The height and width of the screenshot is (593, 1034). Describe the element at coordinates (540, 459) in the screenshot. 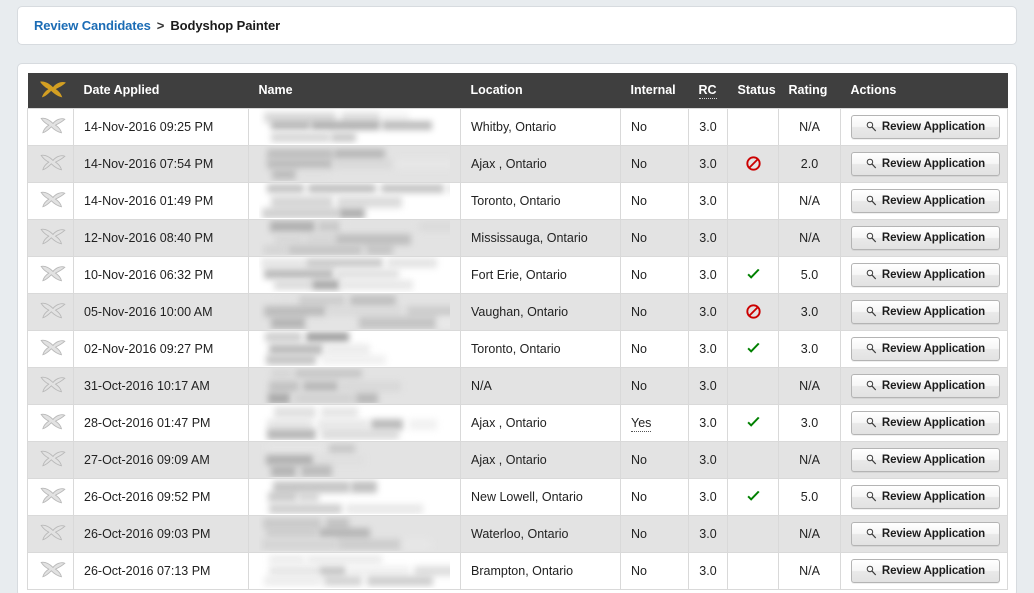

I see `cell-location: Ajax , Ontario` at that location.